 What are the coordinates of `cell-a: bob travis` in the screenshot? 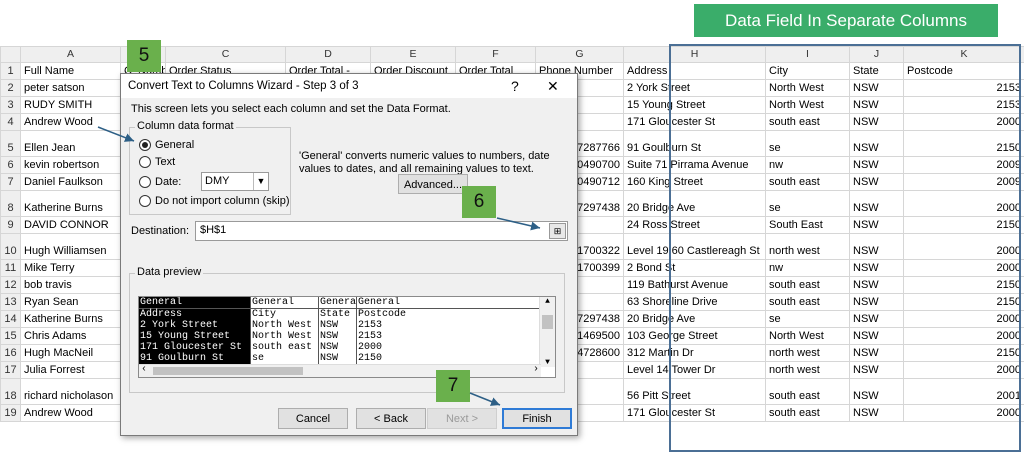 It's located at (70, 285).